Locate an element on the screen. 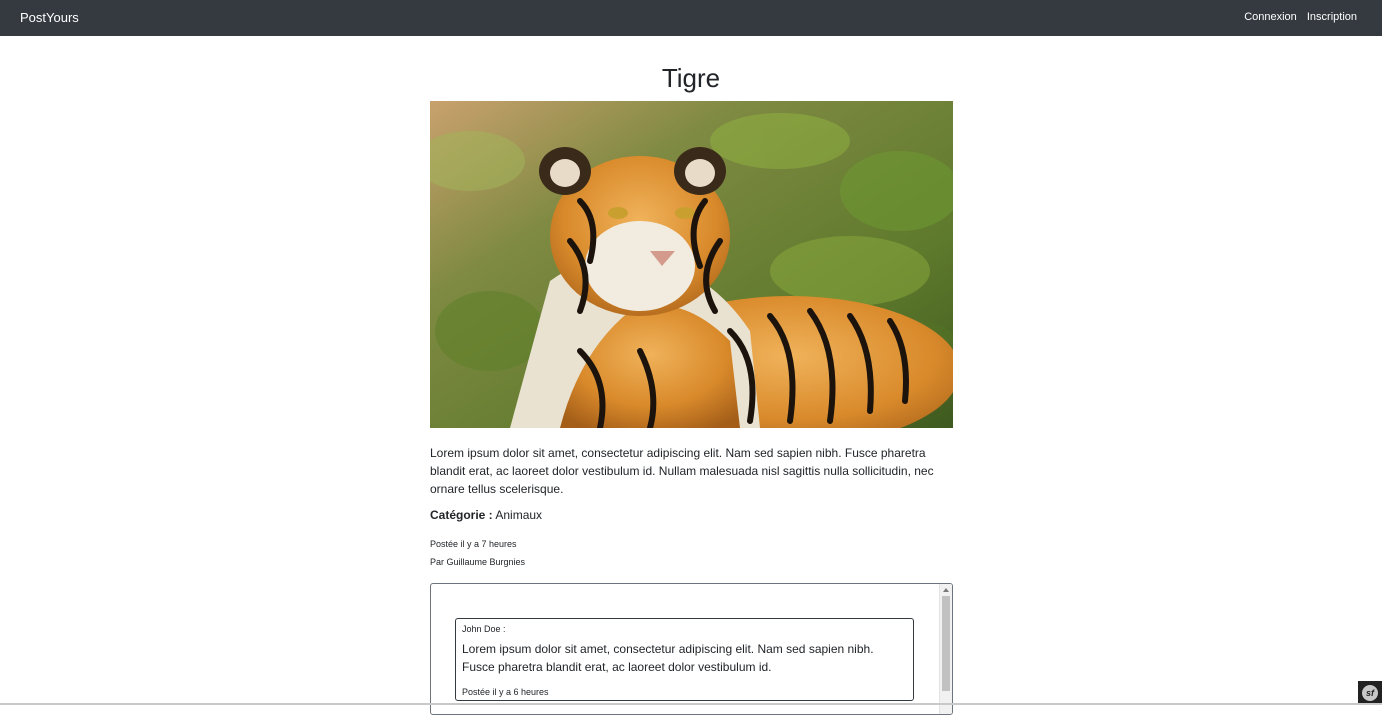  symfony-toolbar-toggle: sf is located at coordinates (1370, 693).